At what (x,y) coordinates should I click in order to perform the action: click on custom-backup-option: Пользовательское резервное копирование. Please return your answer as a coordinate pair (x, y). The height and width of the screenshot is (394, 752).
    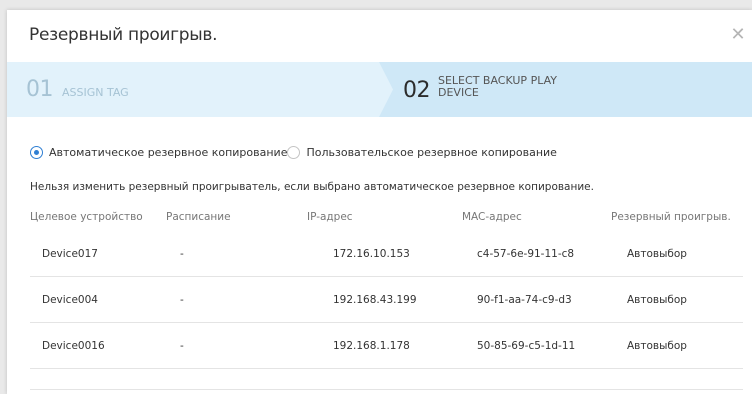
    Looking at the image, I should click on (422, 152).